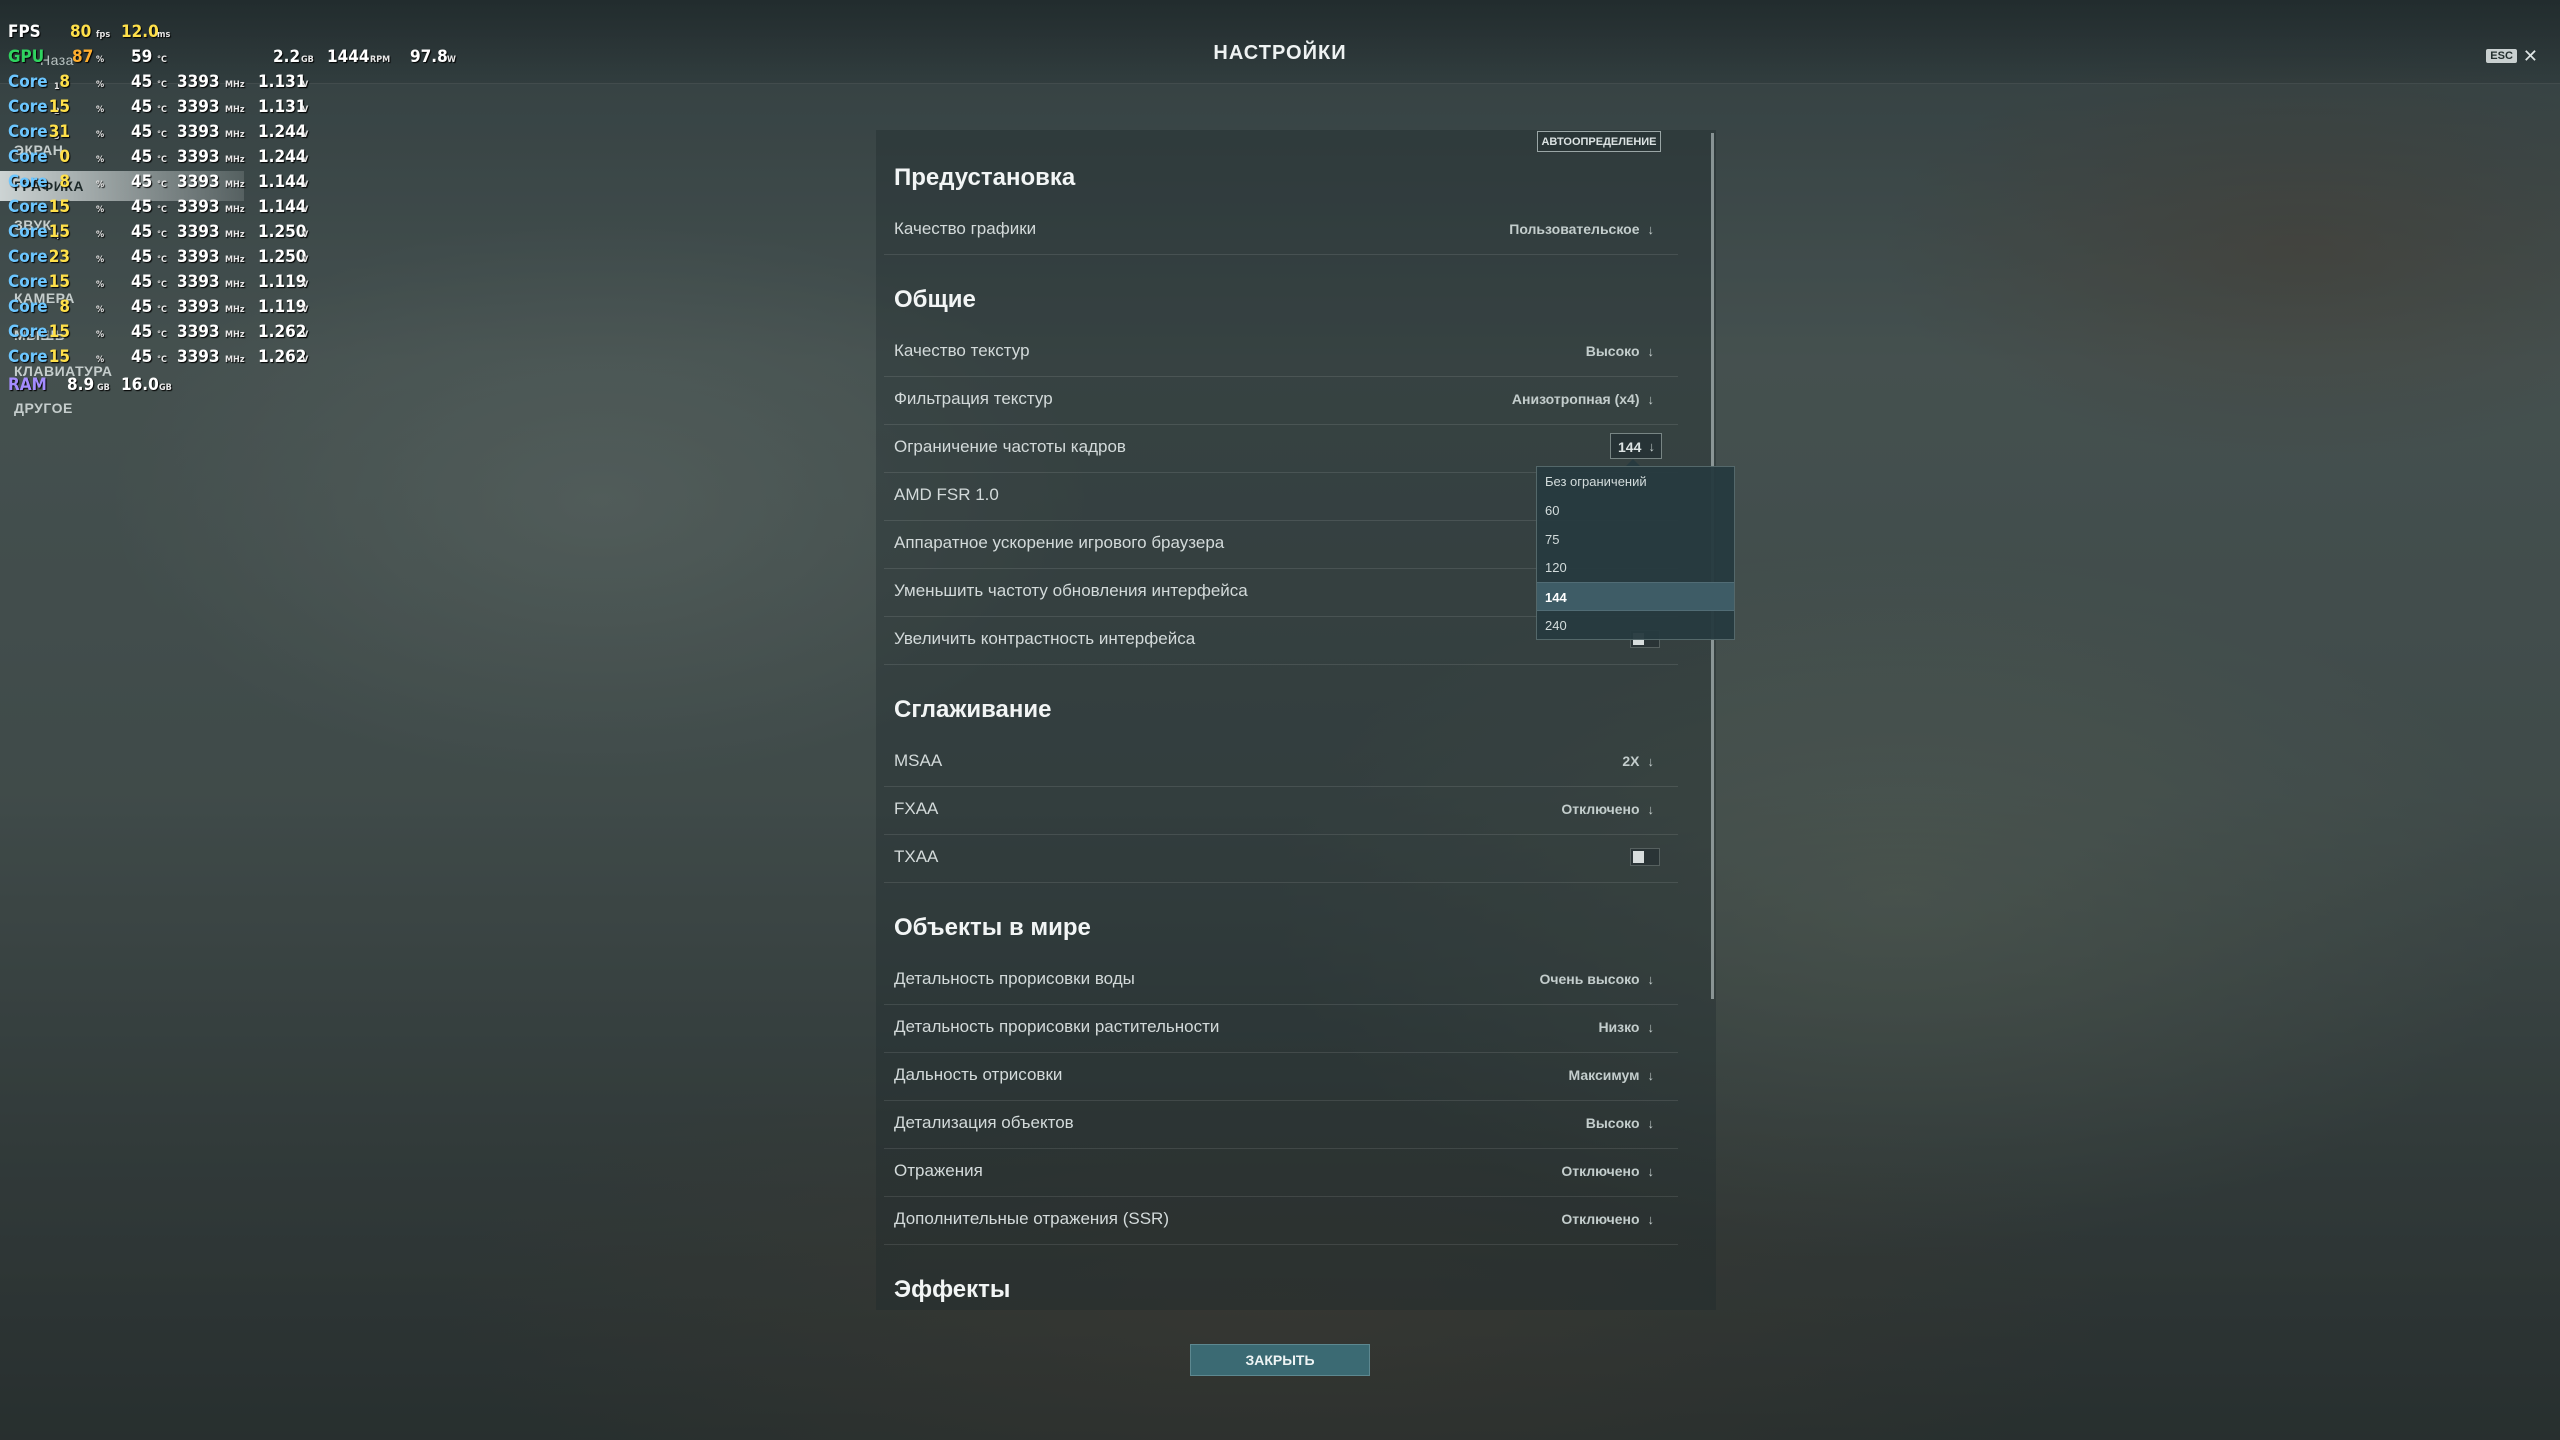 The height and width of the screenshot is (1440, 2560). What do you see at coordinates (935, 299) in the screenshot?
I see `section-title-general: Общие` at bounding box center [935, 299].